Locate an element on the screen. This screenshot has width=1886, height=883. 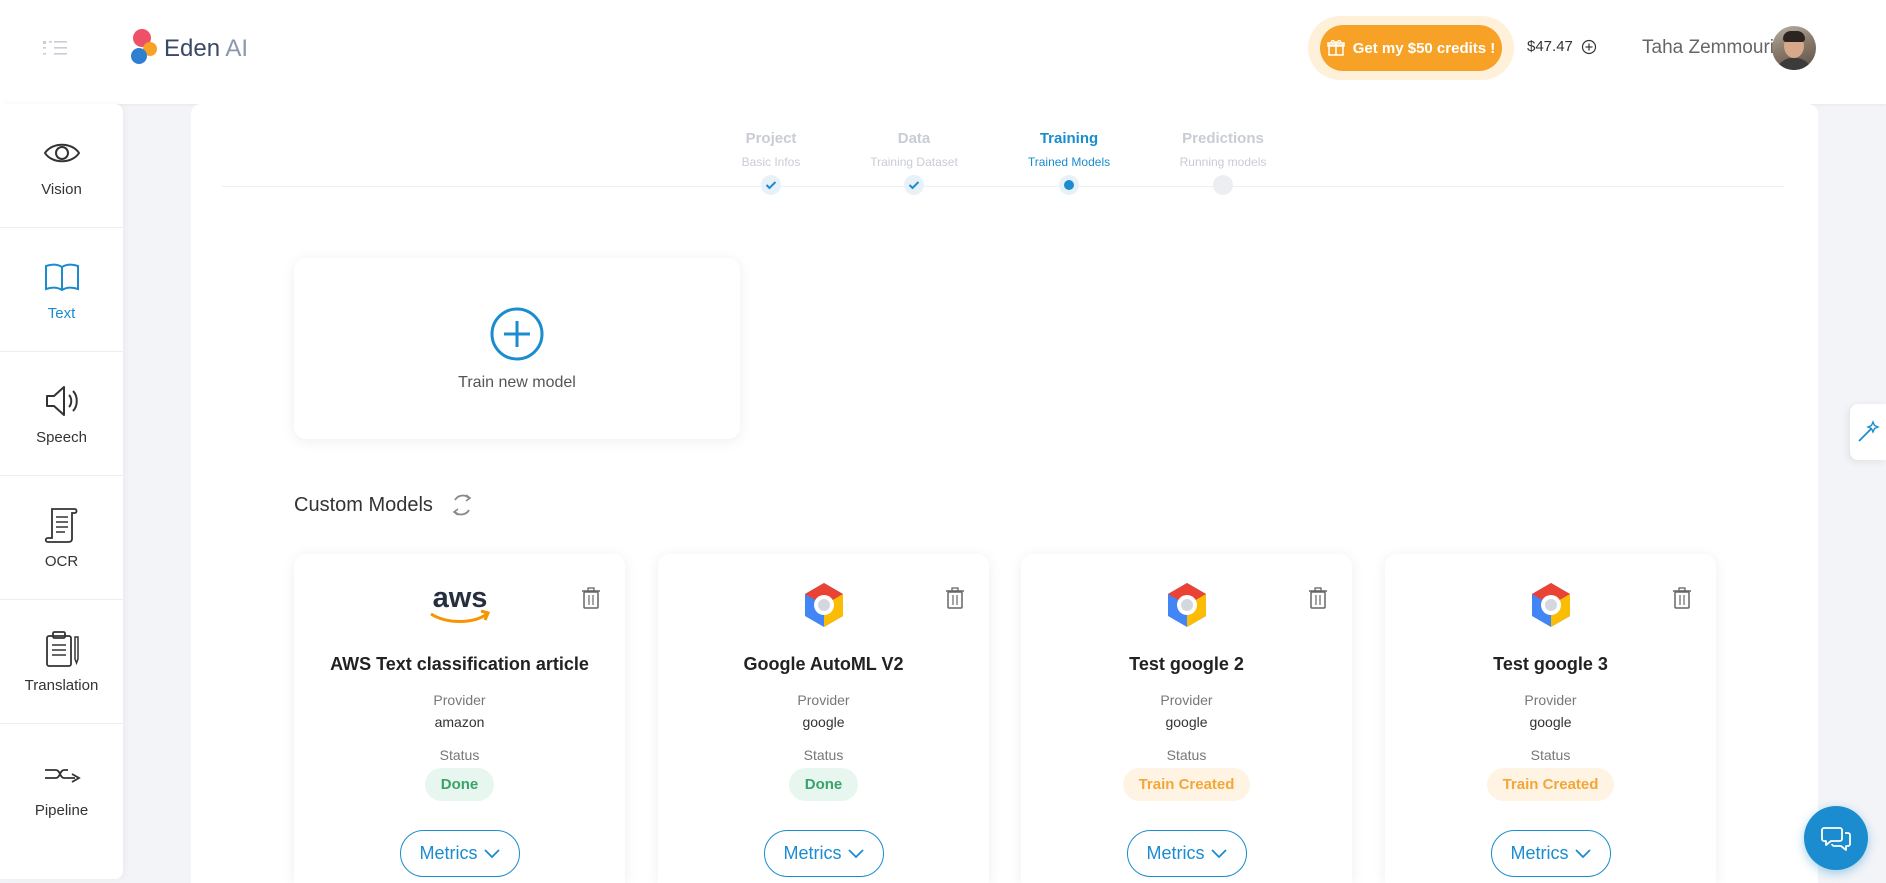
aws-logo-icon: aws is located at coordinates (459, 605).